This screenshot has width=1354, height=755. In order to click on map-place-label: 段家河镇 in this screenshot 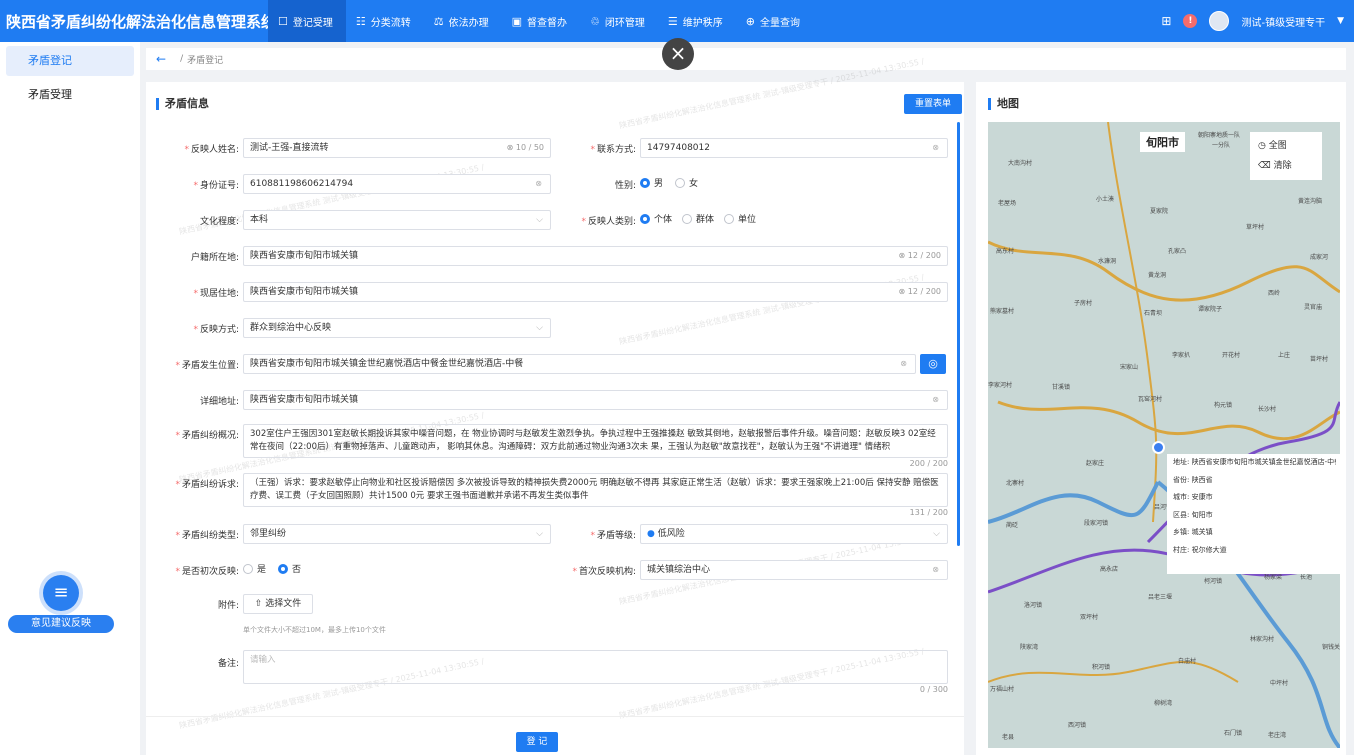, I will do `click(1096, 523)`.